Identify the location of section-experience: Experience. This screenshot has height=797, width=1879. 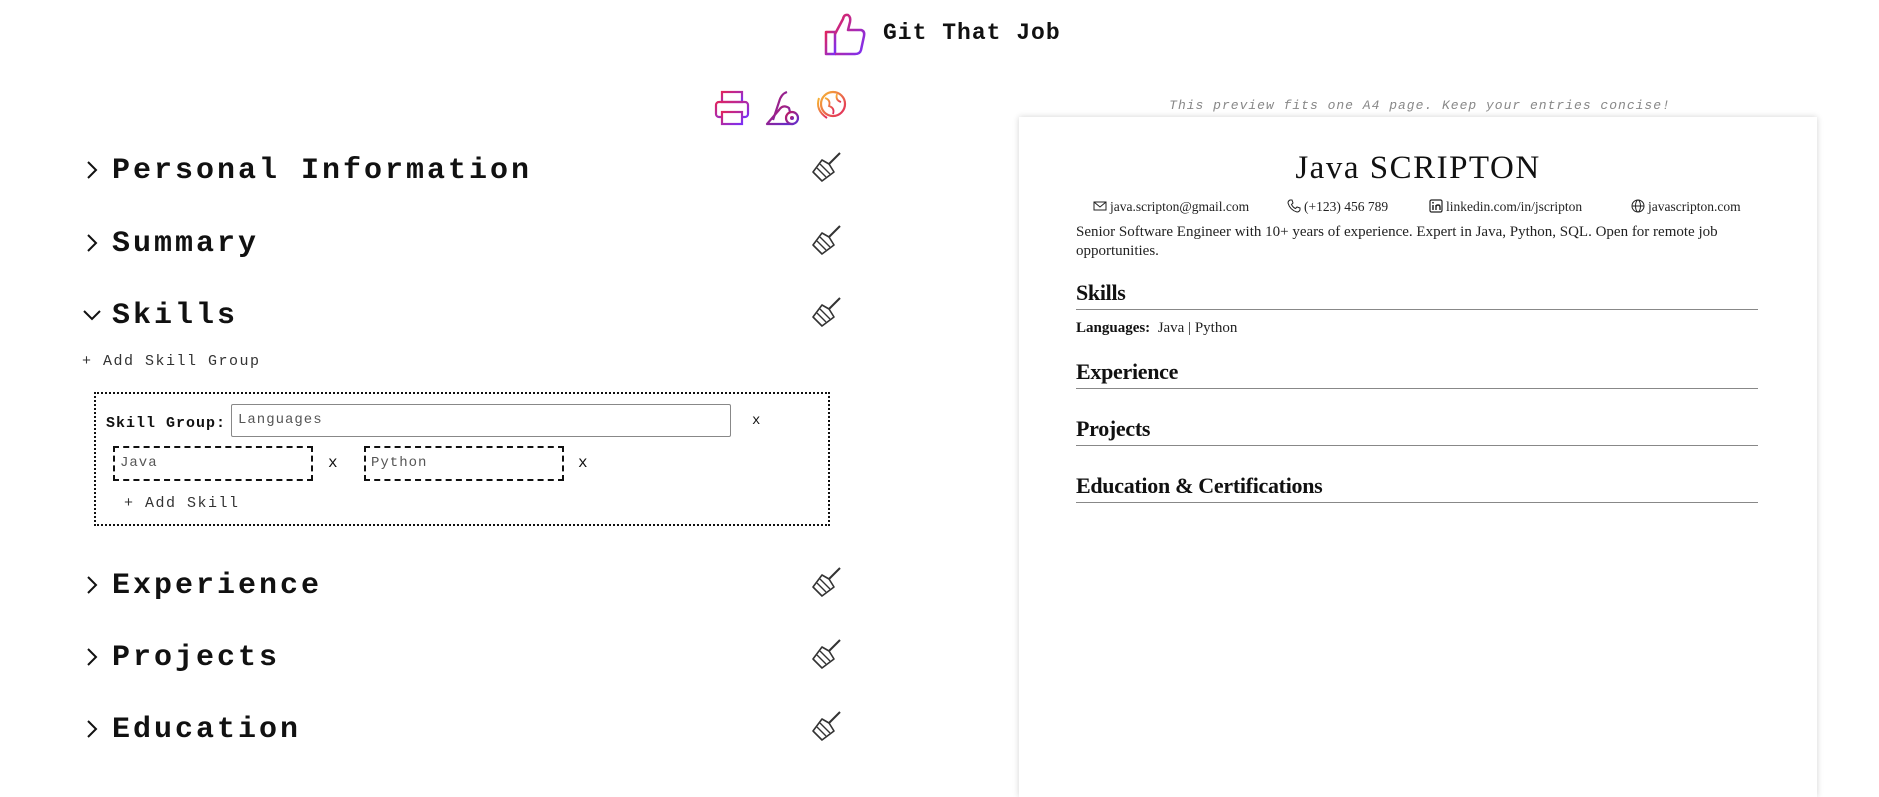
(465, 587).